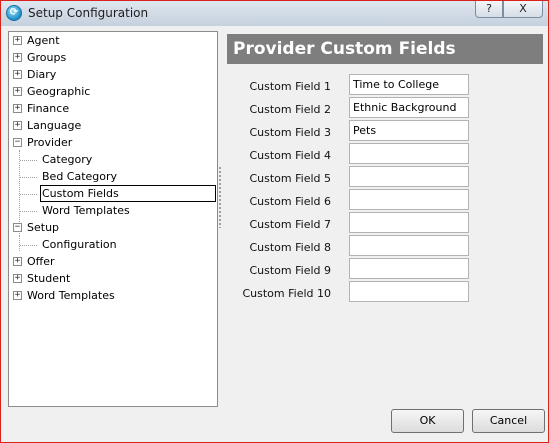 This screenshot has height=443, width=549. Describe the element at coordinates (489, 9) in the screenshot. I see `help-button: ?` at that location.